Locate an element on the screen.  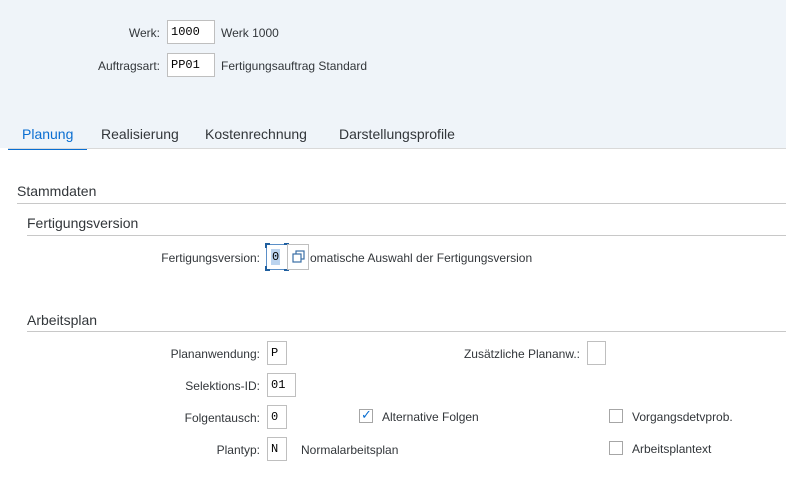
selektions-id-field: 01 is located at coordinates (281, 385).